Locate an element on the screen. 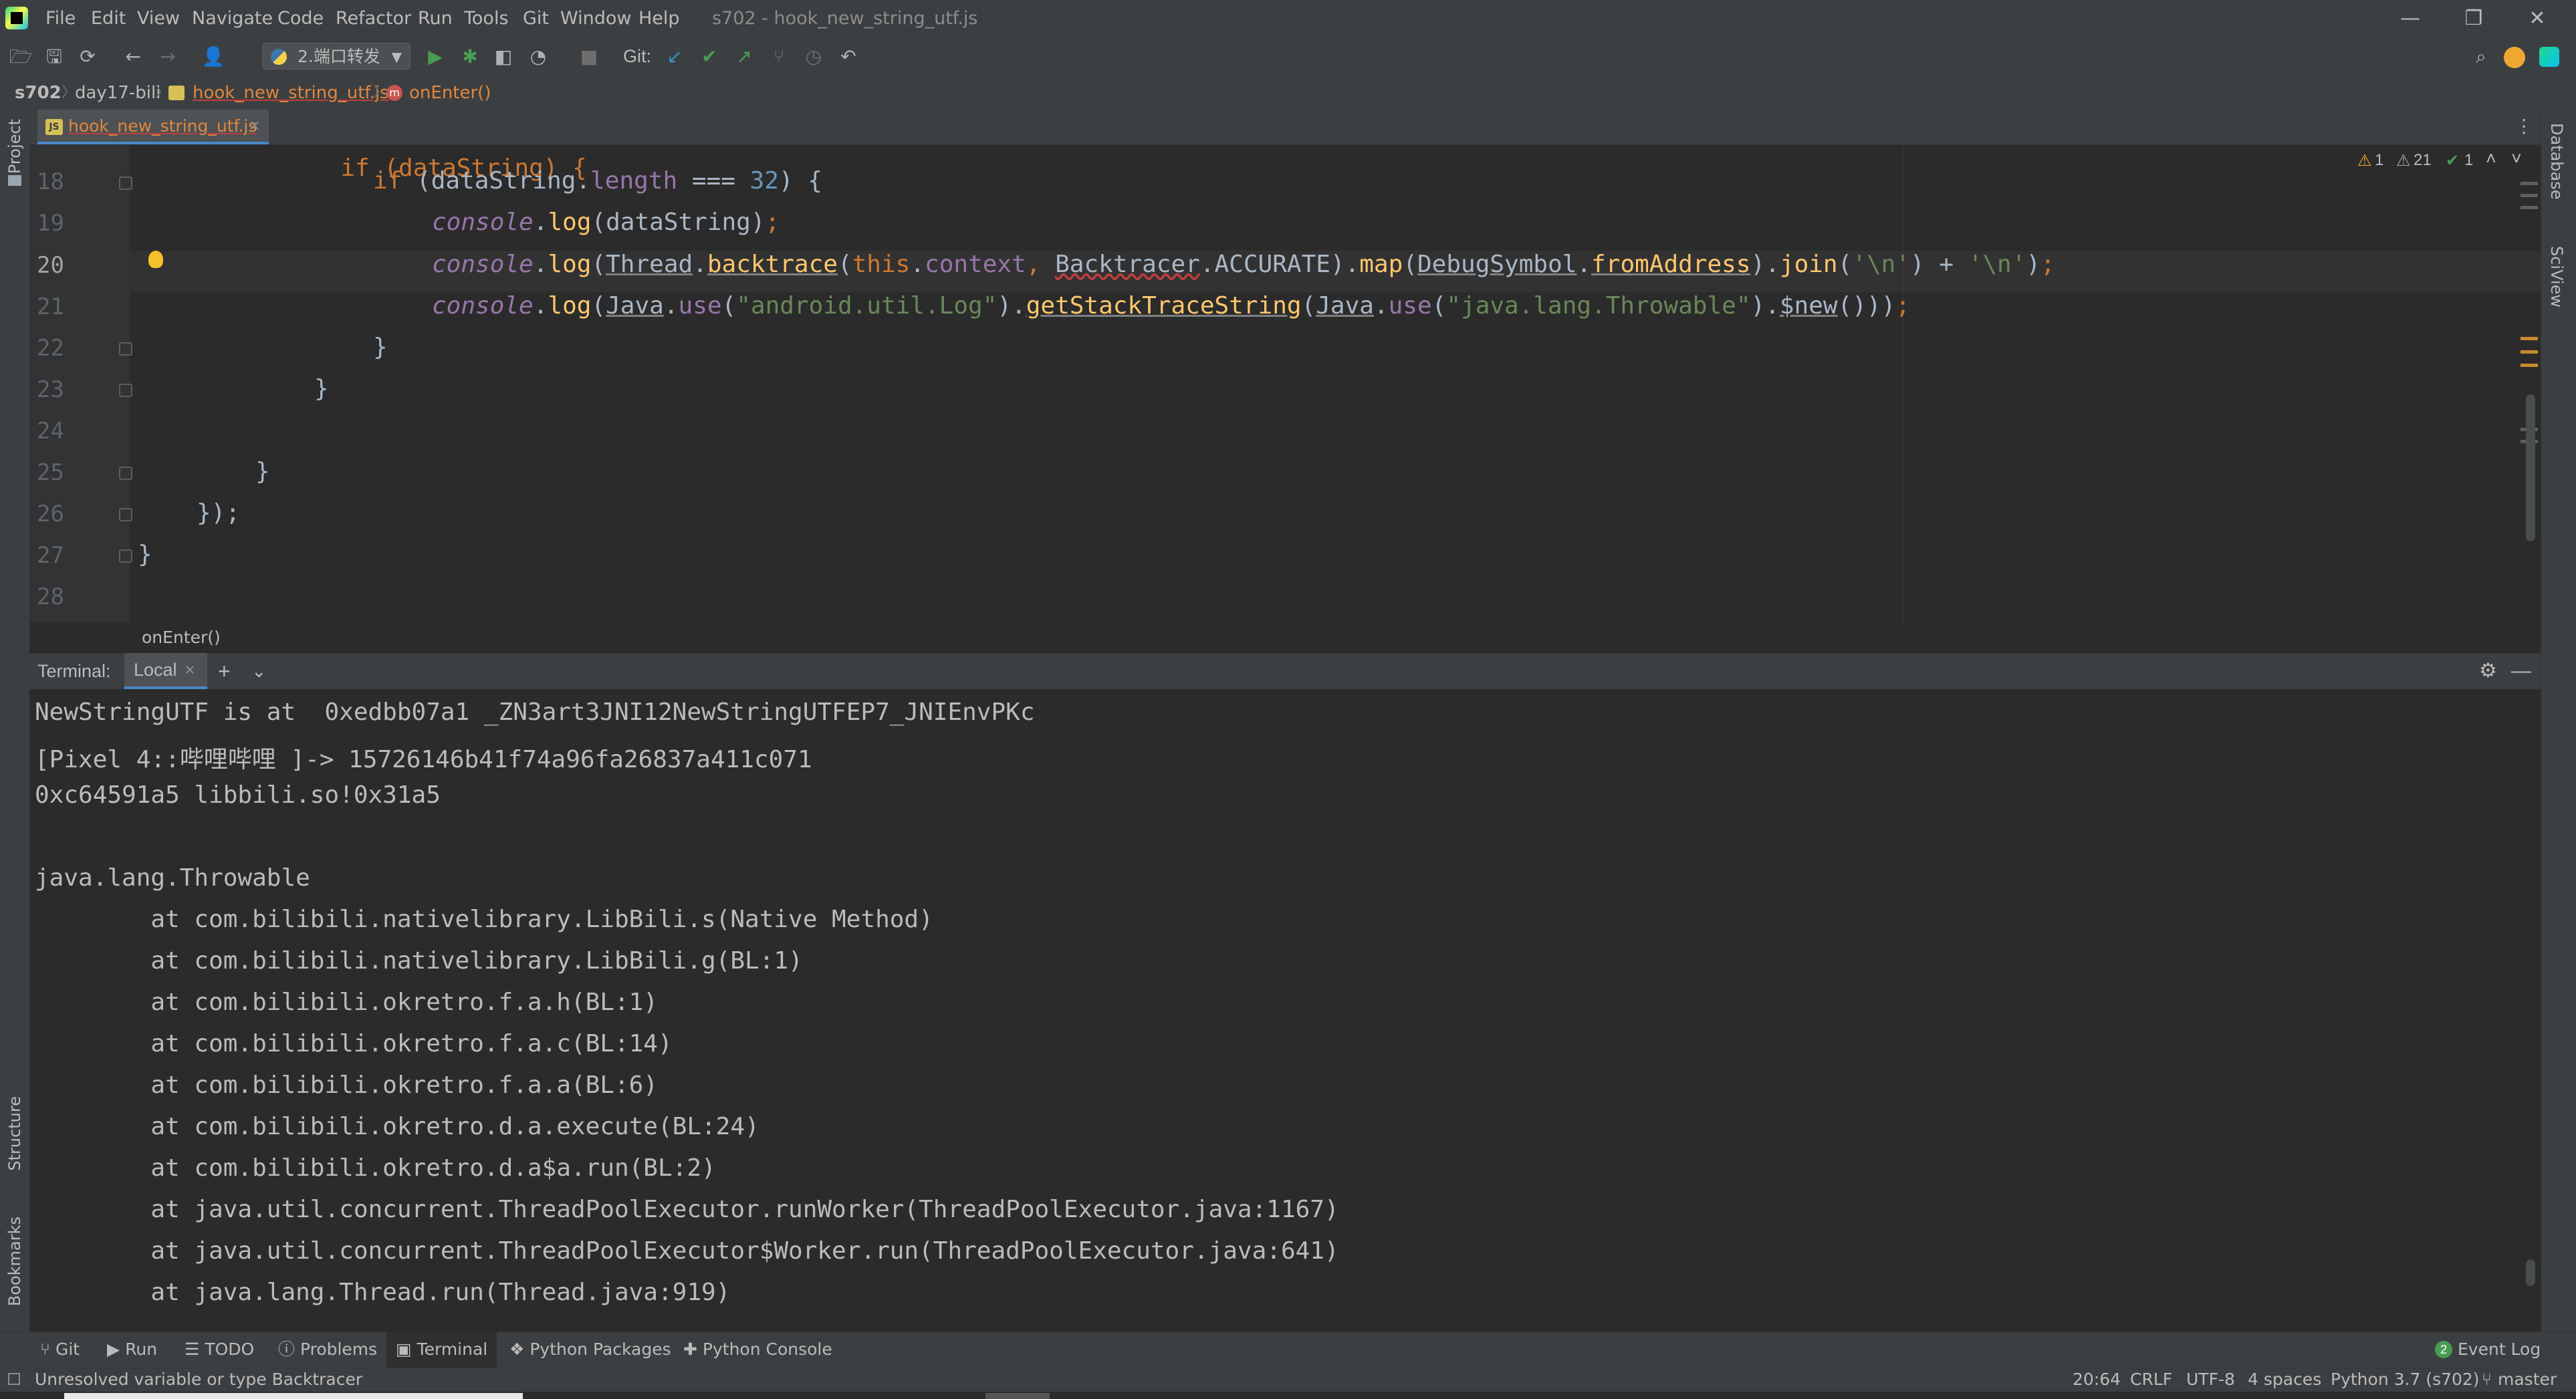  open-folder-icon: 🗁 is located at coordinates (20, 57).